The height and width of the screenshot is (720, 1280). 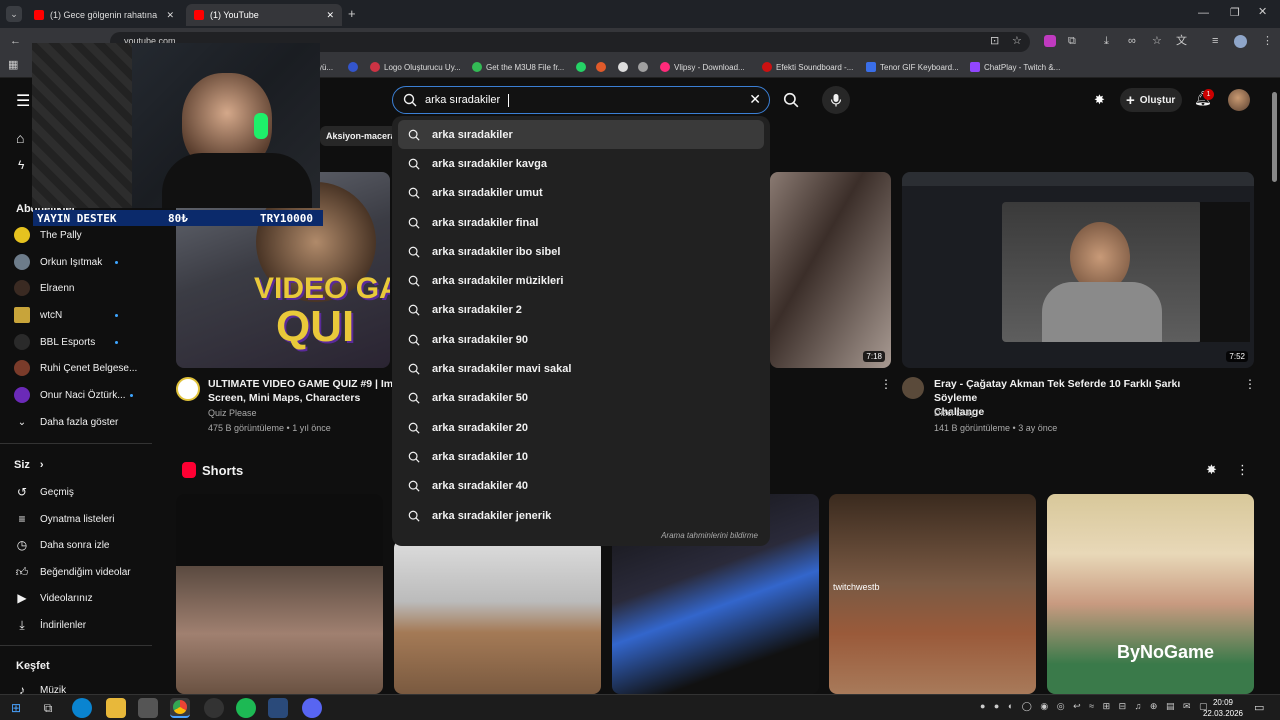 What do you see at coordinates (72, 572) in the screenshot?
I see `sidebar-item-liked: 👍︎ Beğendiğim videolar` at bounding box center [72, 572].